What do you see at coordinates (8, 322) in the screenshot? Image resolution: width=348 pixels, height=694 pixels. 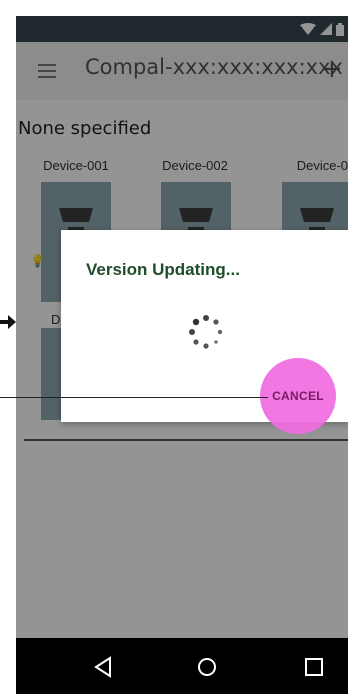 I see `pointer-arrow-icon` at bounding box center [8, 322].